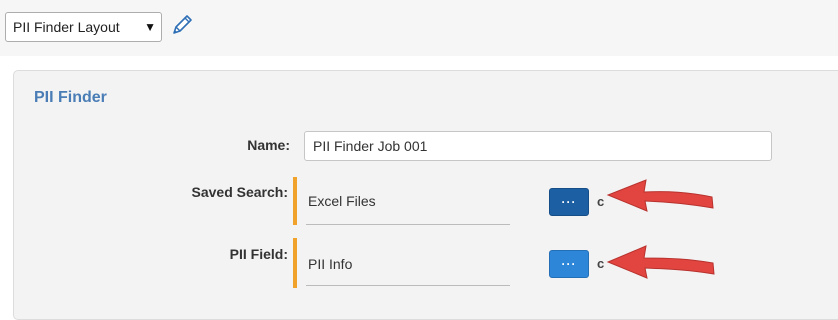 This screenshot has width=838, height=320. I want to click on pii-field-browse-button: ···, so click(569, 264).